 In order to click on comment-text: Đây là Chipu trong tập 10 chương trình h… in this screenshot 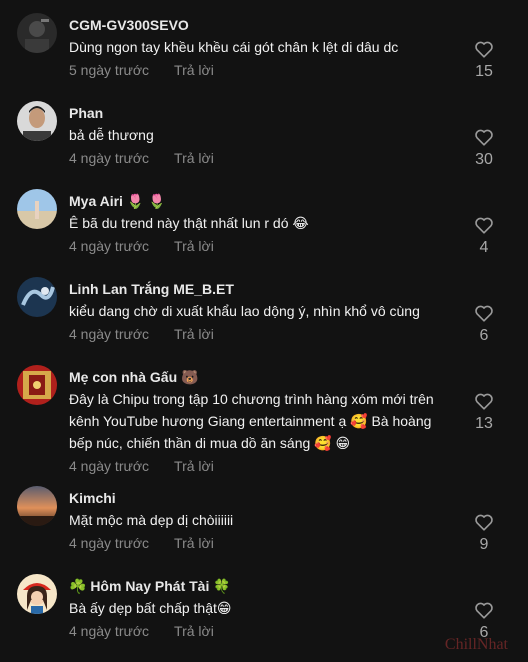, I will do `click(251, 421)`.